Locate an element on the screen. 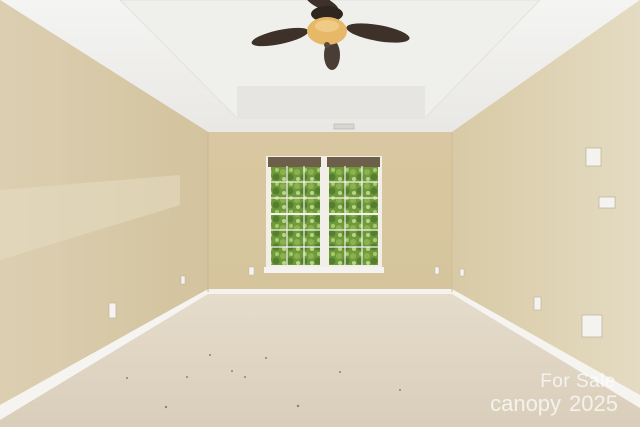 This screenshot has height=427, width=640. air-vent is located at coordinates (344, 126).